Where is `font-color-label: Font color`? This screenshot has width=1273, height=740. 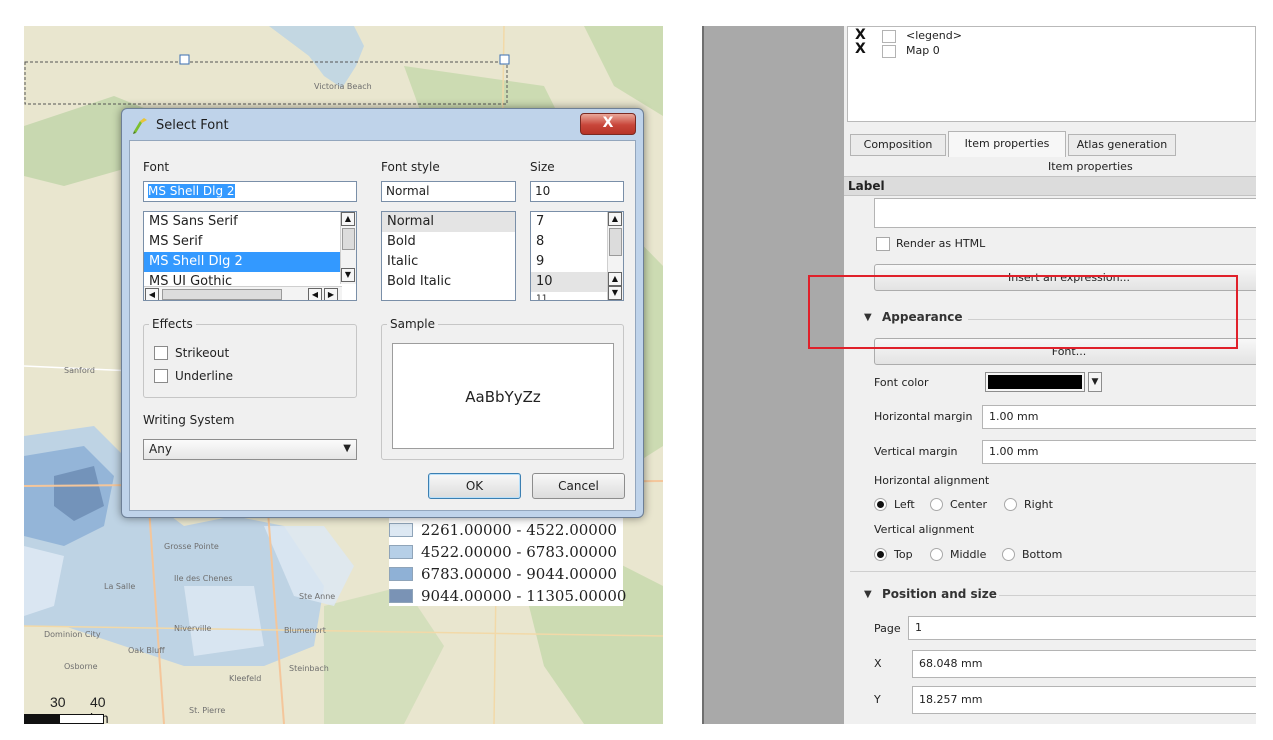 font-color-label: Font color is located at coordinates (901, 382).